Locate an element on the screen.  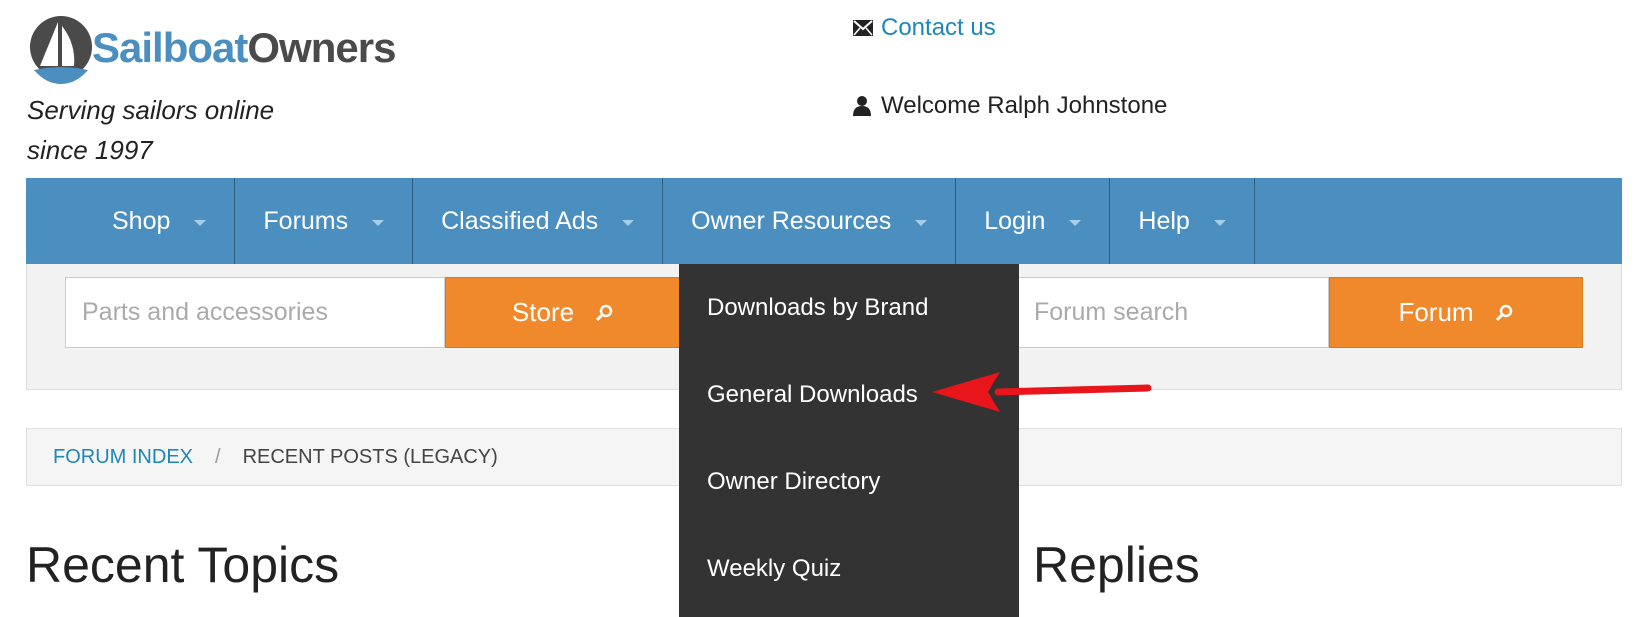
contact-link-row: Contact us is located at coordinates (924, 28).